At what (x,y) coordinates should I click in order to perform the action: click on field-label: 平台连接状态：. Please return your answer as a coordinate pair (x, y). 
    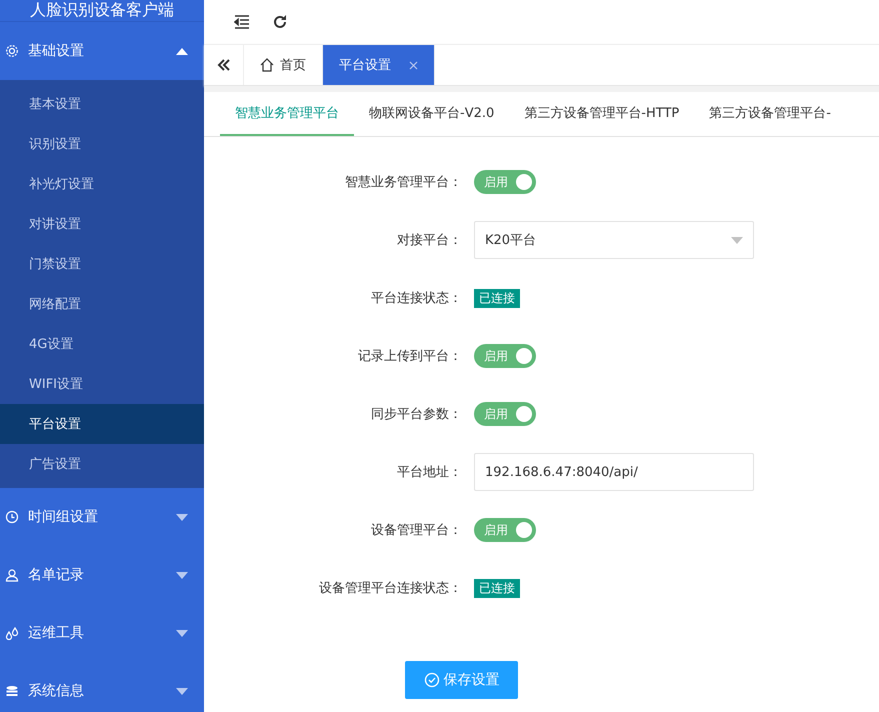
    Looking at the image, I should click on (416, 298).